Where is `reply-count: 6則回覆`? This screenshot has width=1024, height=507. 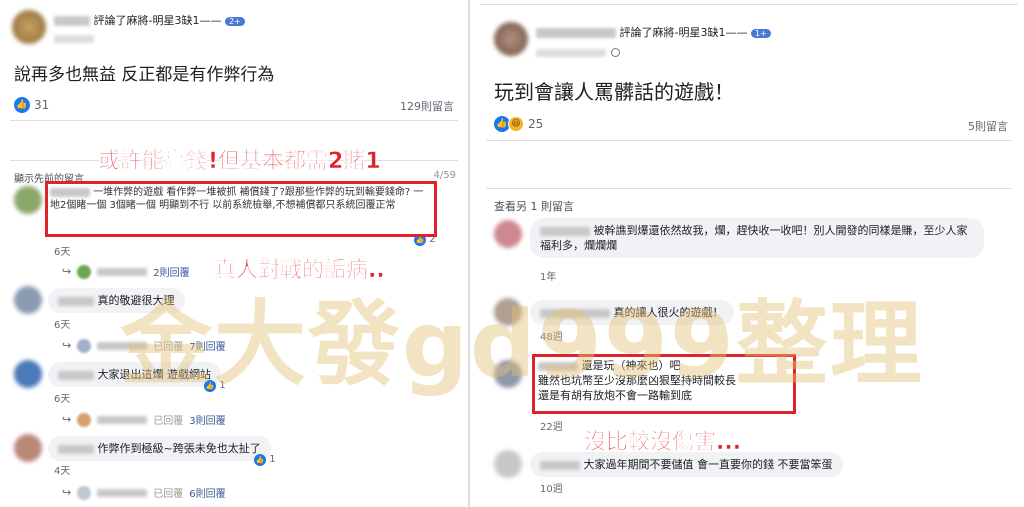
reply-count: 6則回覆 is located at coordinates (207, 492).